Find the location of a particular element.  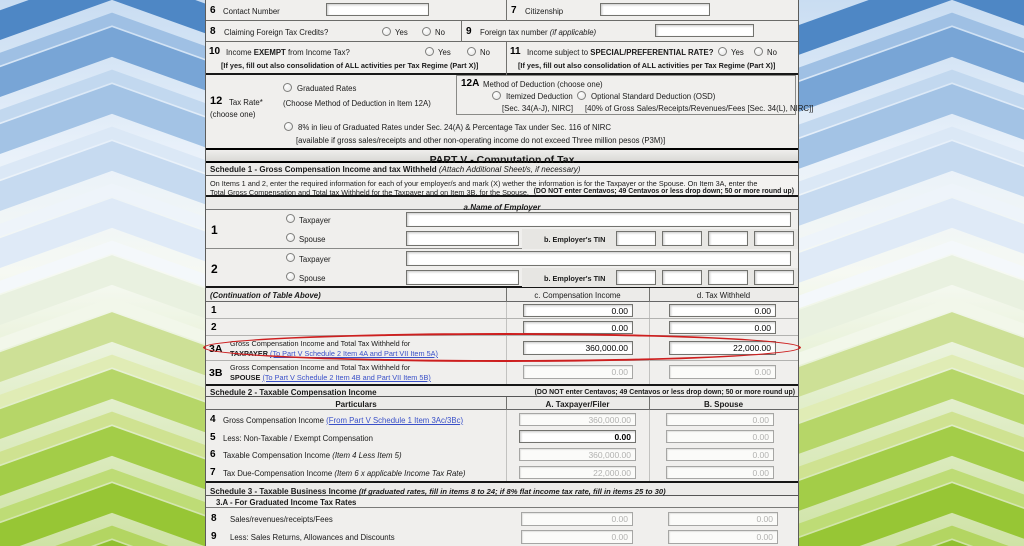

item11-yes-radio is located at coordinates (722, 51).